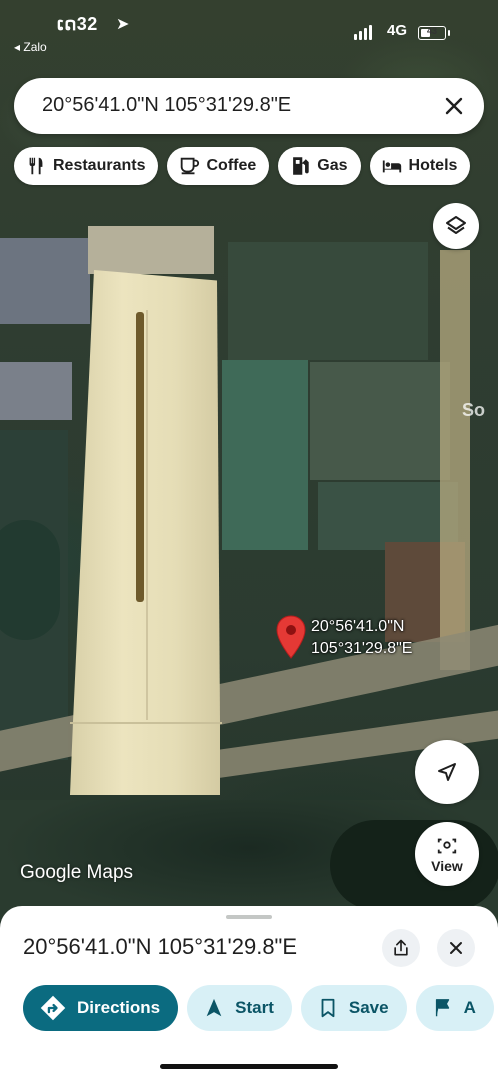 The width and height of the screenshot is (498, 1080). I want to click on save-label: Save, so click(368, 1007).